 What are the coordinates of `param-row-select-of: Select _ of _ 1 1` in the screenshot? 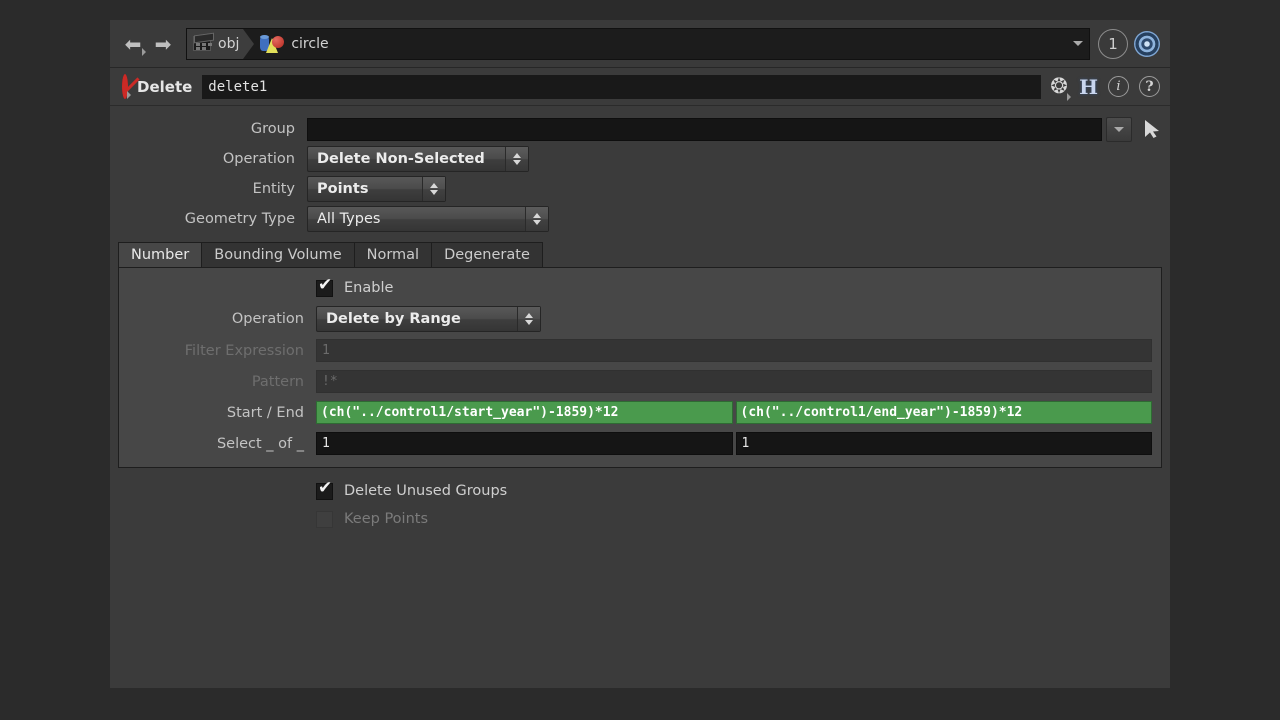 It's located at (640, 443).